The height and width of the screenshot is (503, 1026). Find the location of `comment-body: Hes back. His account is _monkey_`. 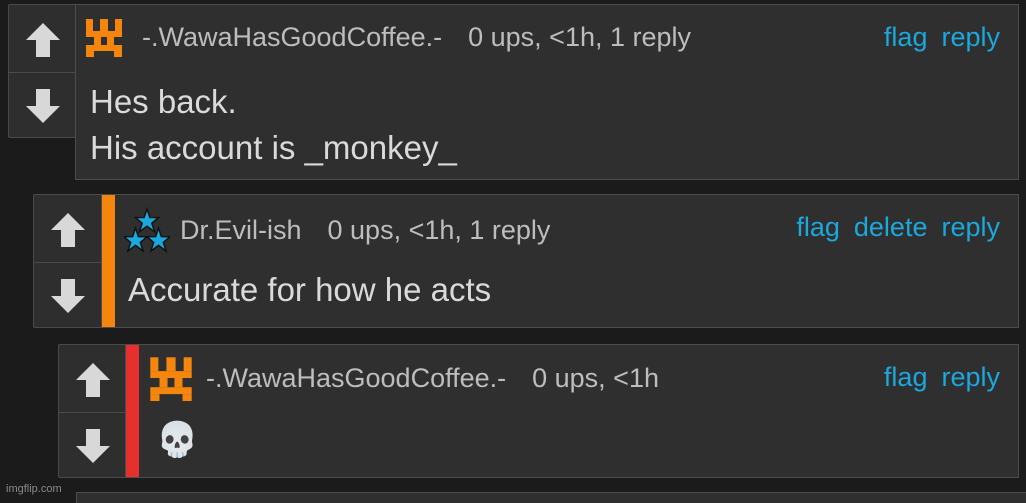

comment-body: Hes back. His account is _monkey_ is located at coordinates (273, 125).